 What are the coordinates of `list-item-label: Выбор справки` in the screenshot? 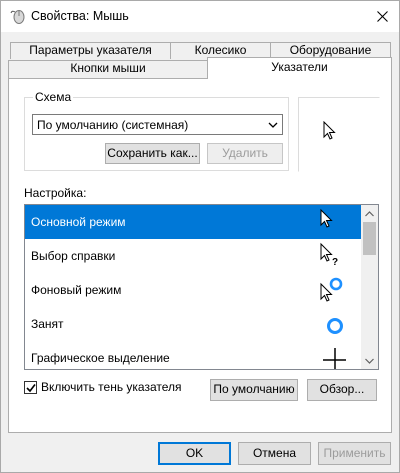 It's located at (73, 256).